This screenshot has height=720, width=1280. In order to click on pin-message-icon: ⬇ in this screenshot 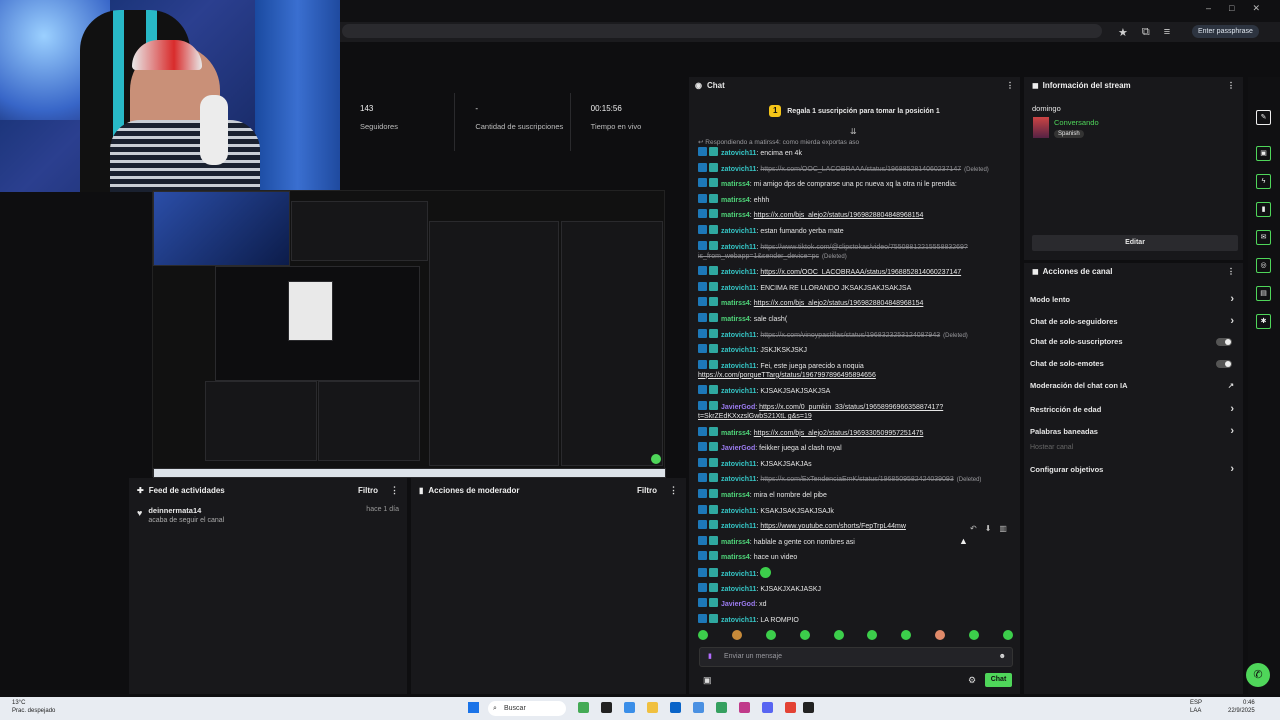, I will do `click(988, 532)`.